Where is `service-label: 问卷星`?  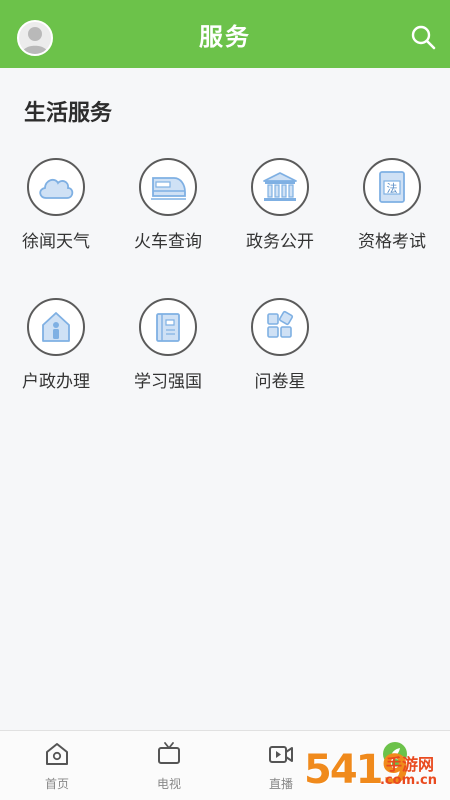 service-label: 问卷星 is located at coordinates (280, 382).